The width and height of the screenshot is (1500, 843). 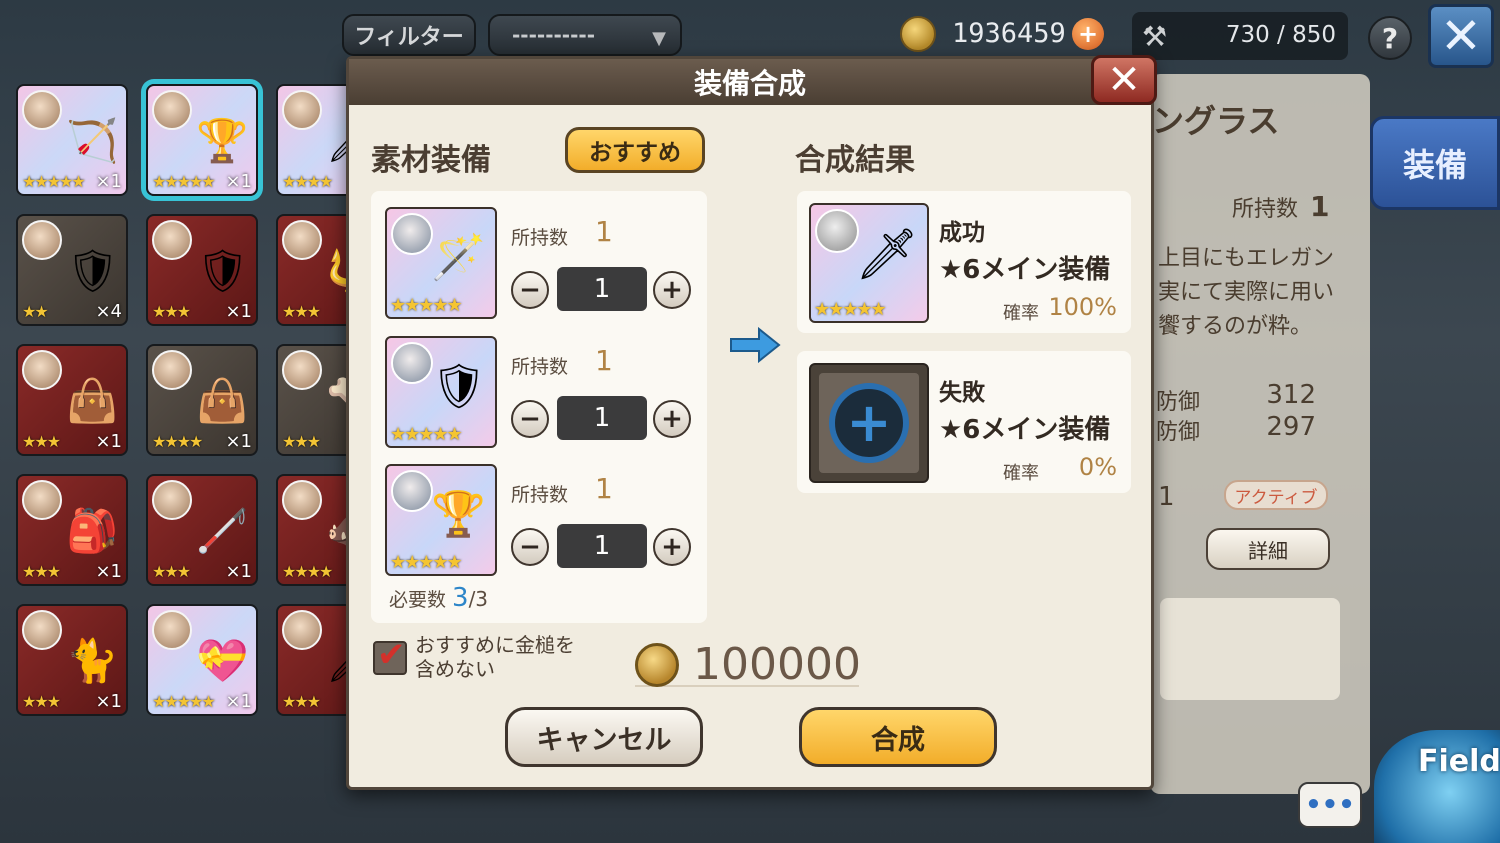 What do you see at coordinates (92, 660) in the screenshot?
I see `equipment-icon: 🐈` at bounding box center [92, 660].